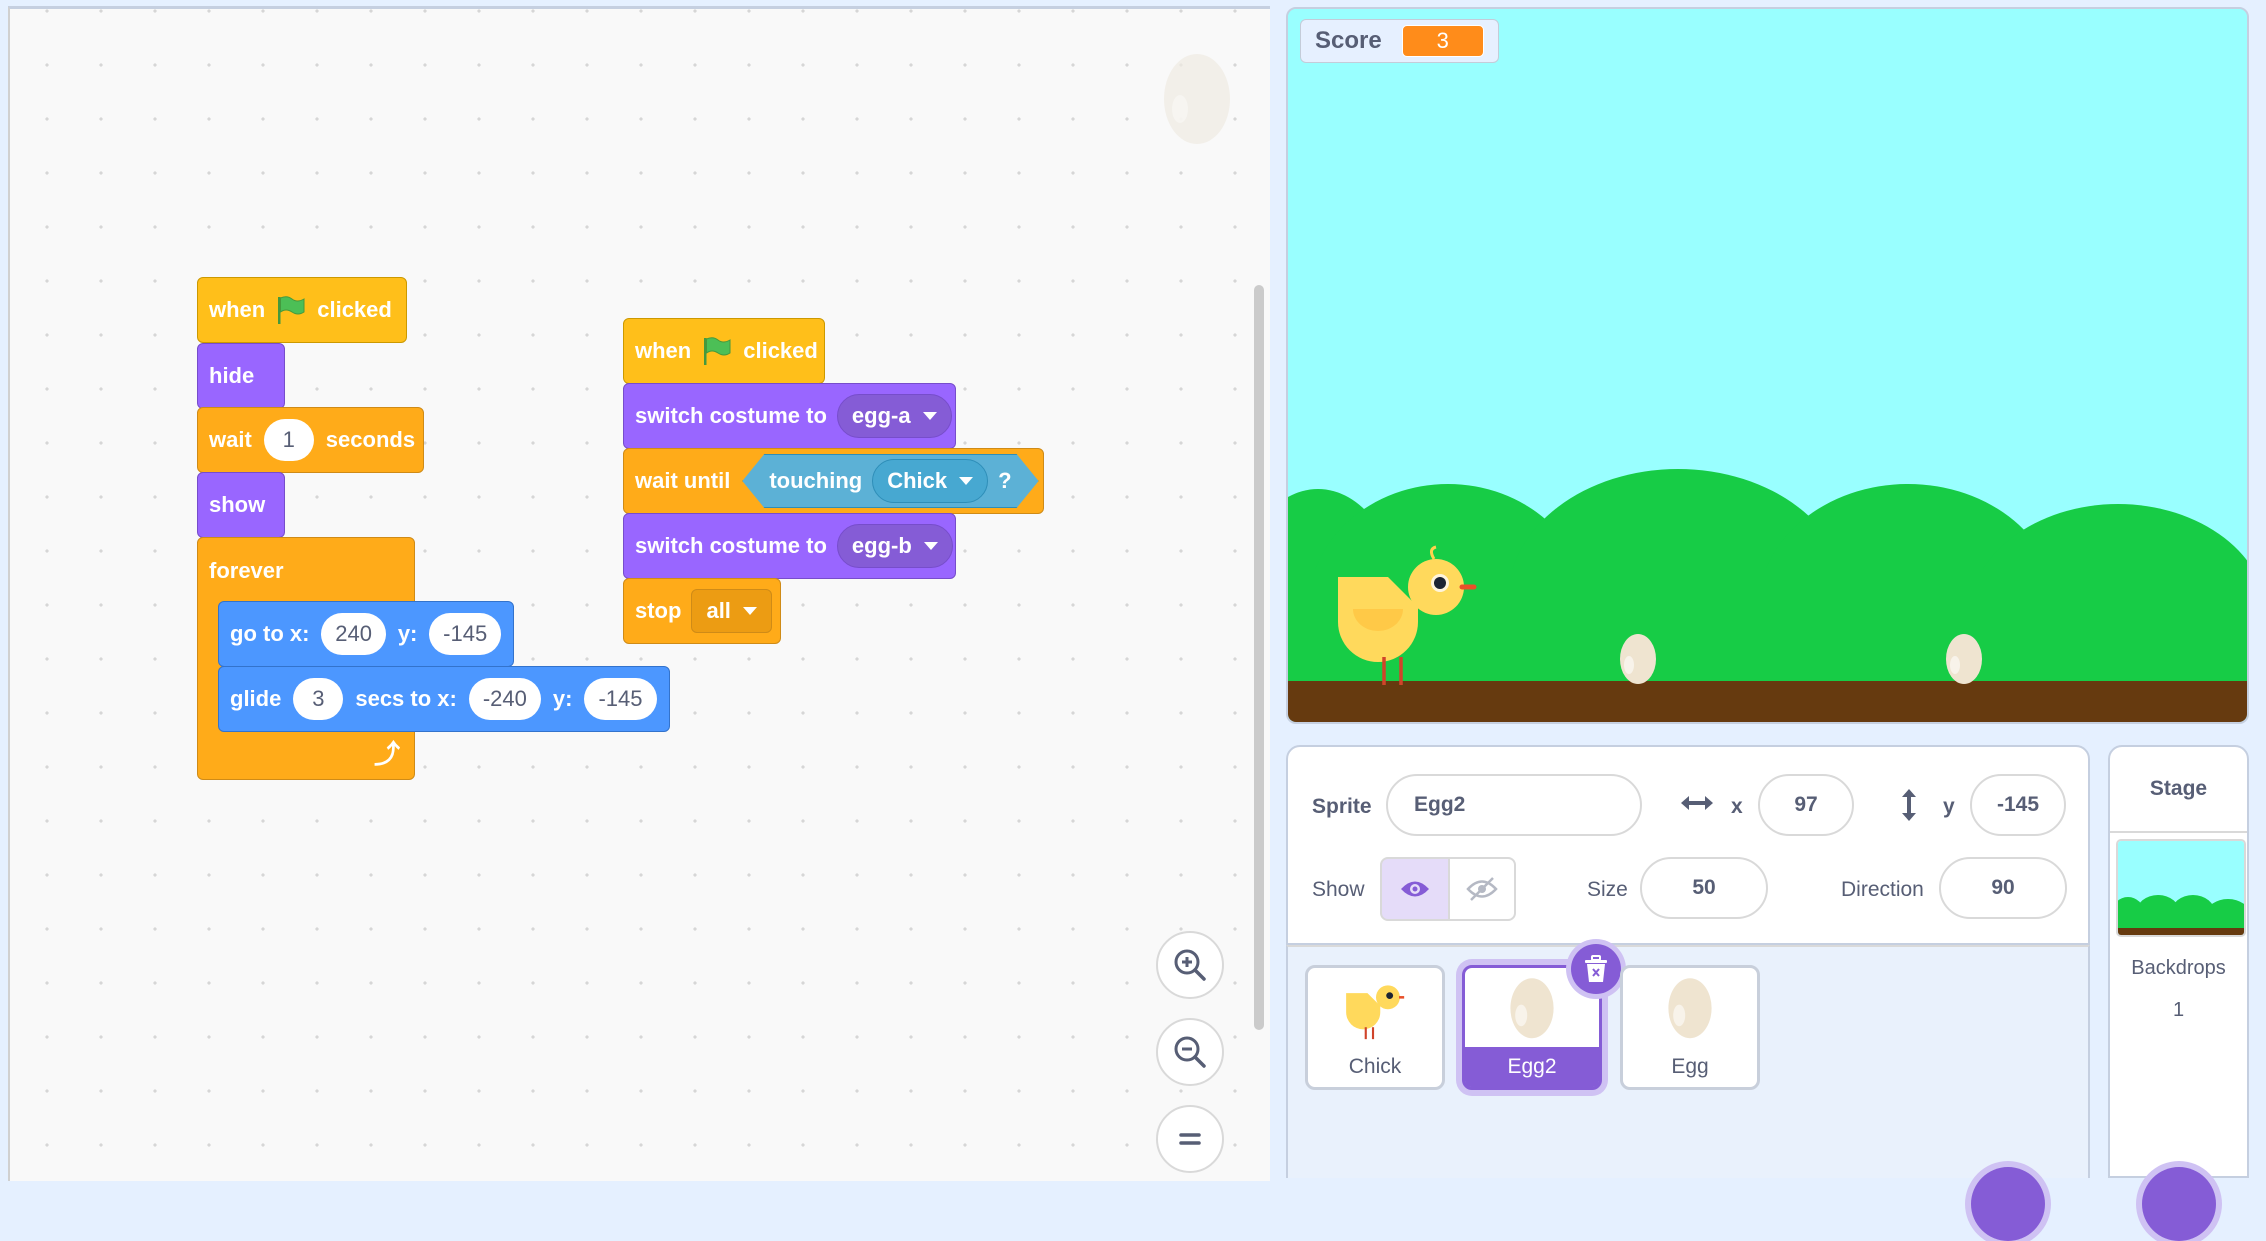  What do you see at coordinates (256, 698) in the screenshot?
I see `glide-label: glide` at bounding box center [256, 698].